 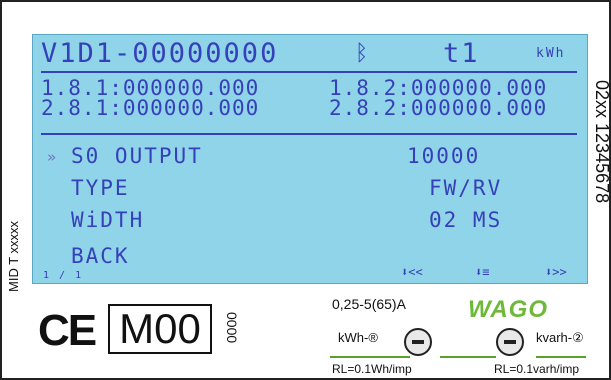 I want to click on menu-item-back: BACK, so click(x=100, y=256).